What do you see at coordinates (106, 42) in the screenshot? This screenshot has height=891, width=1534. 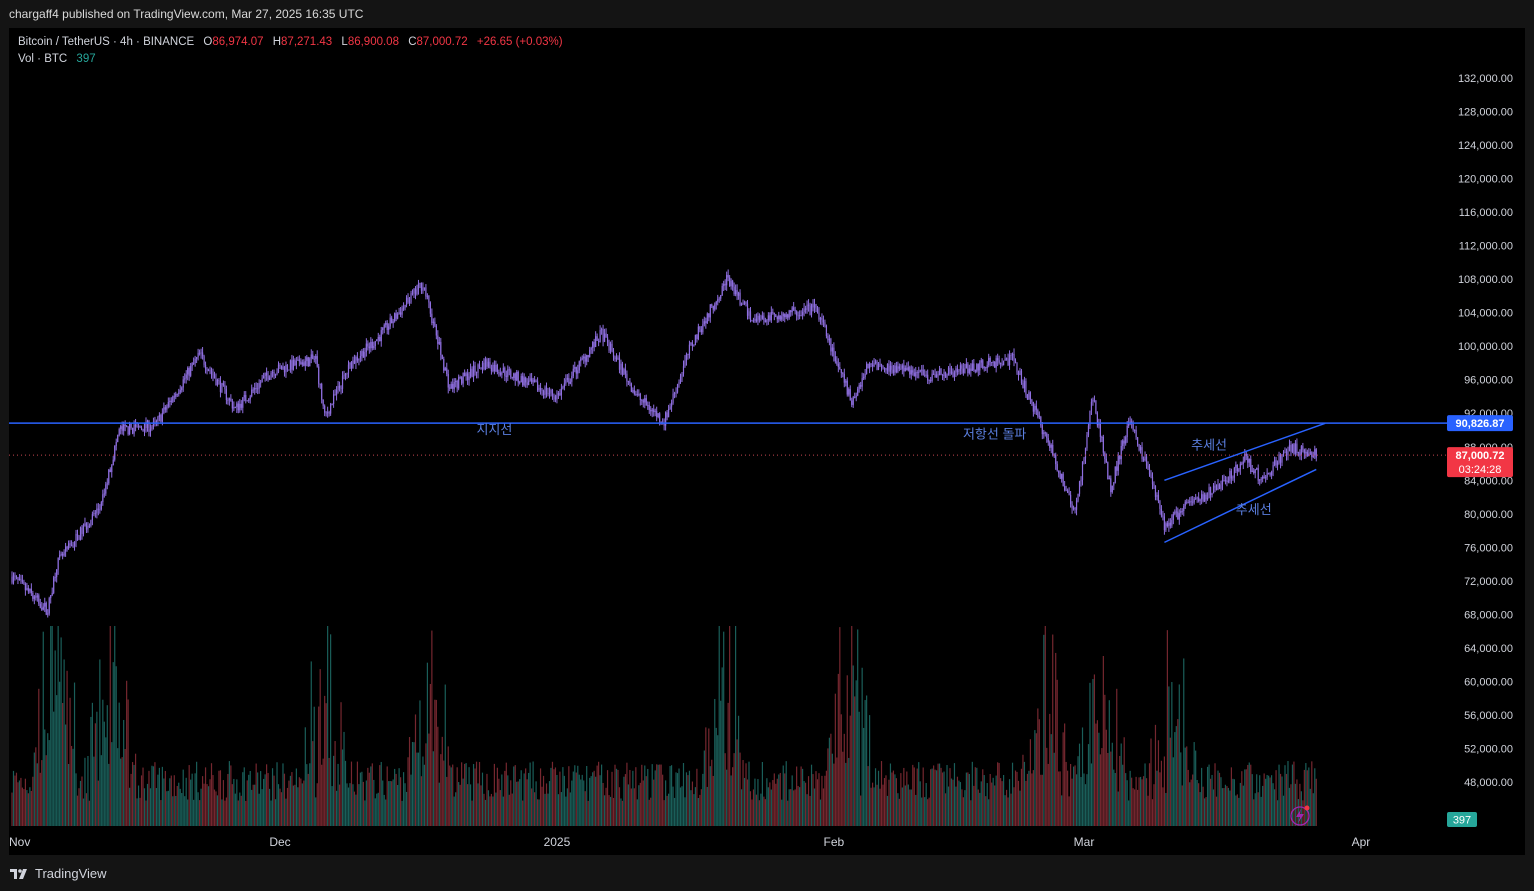 I see `symbol-label: Bitcoin / TetherUS · 4h · BINANCE` at bounding box center [106, 42].